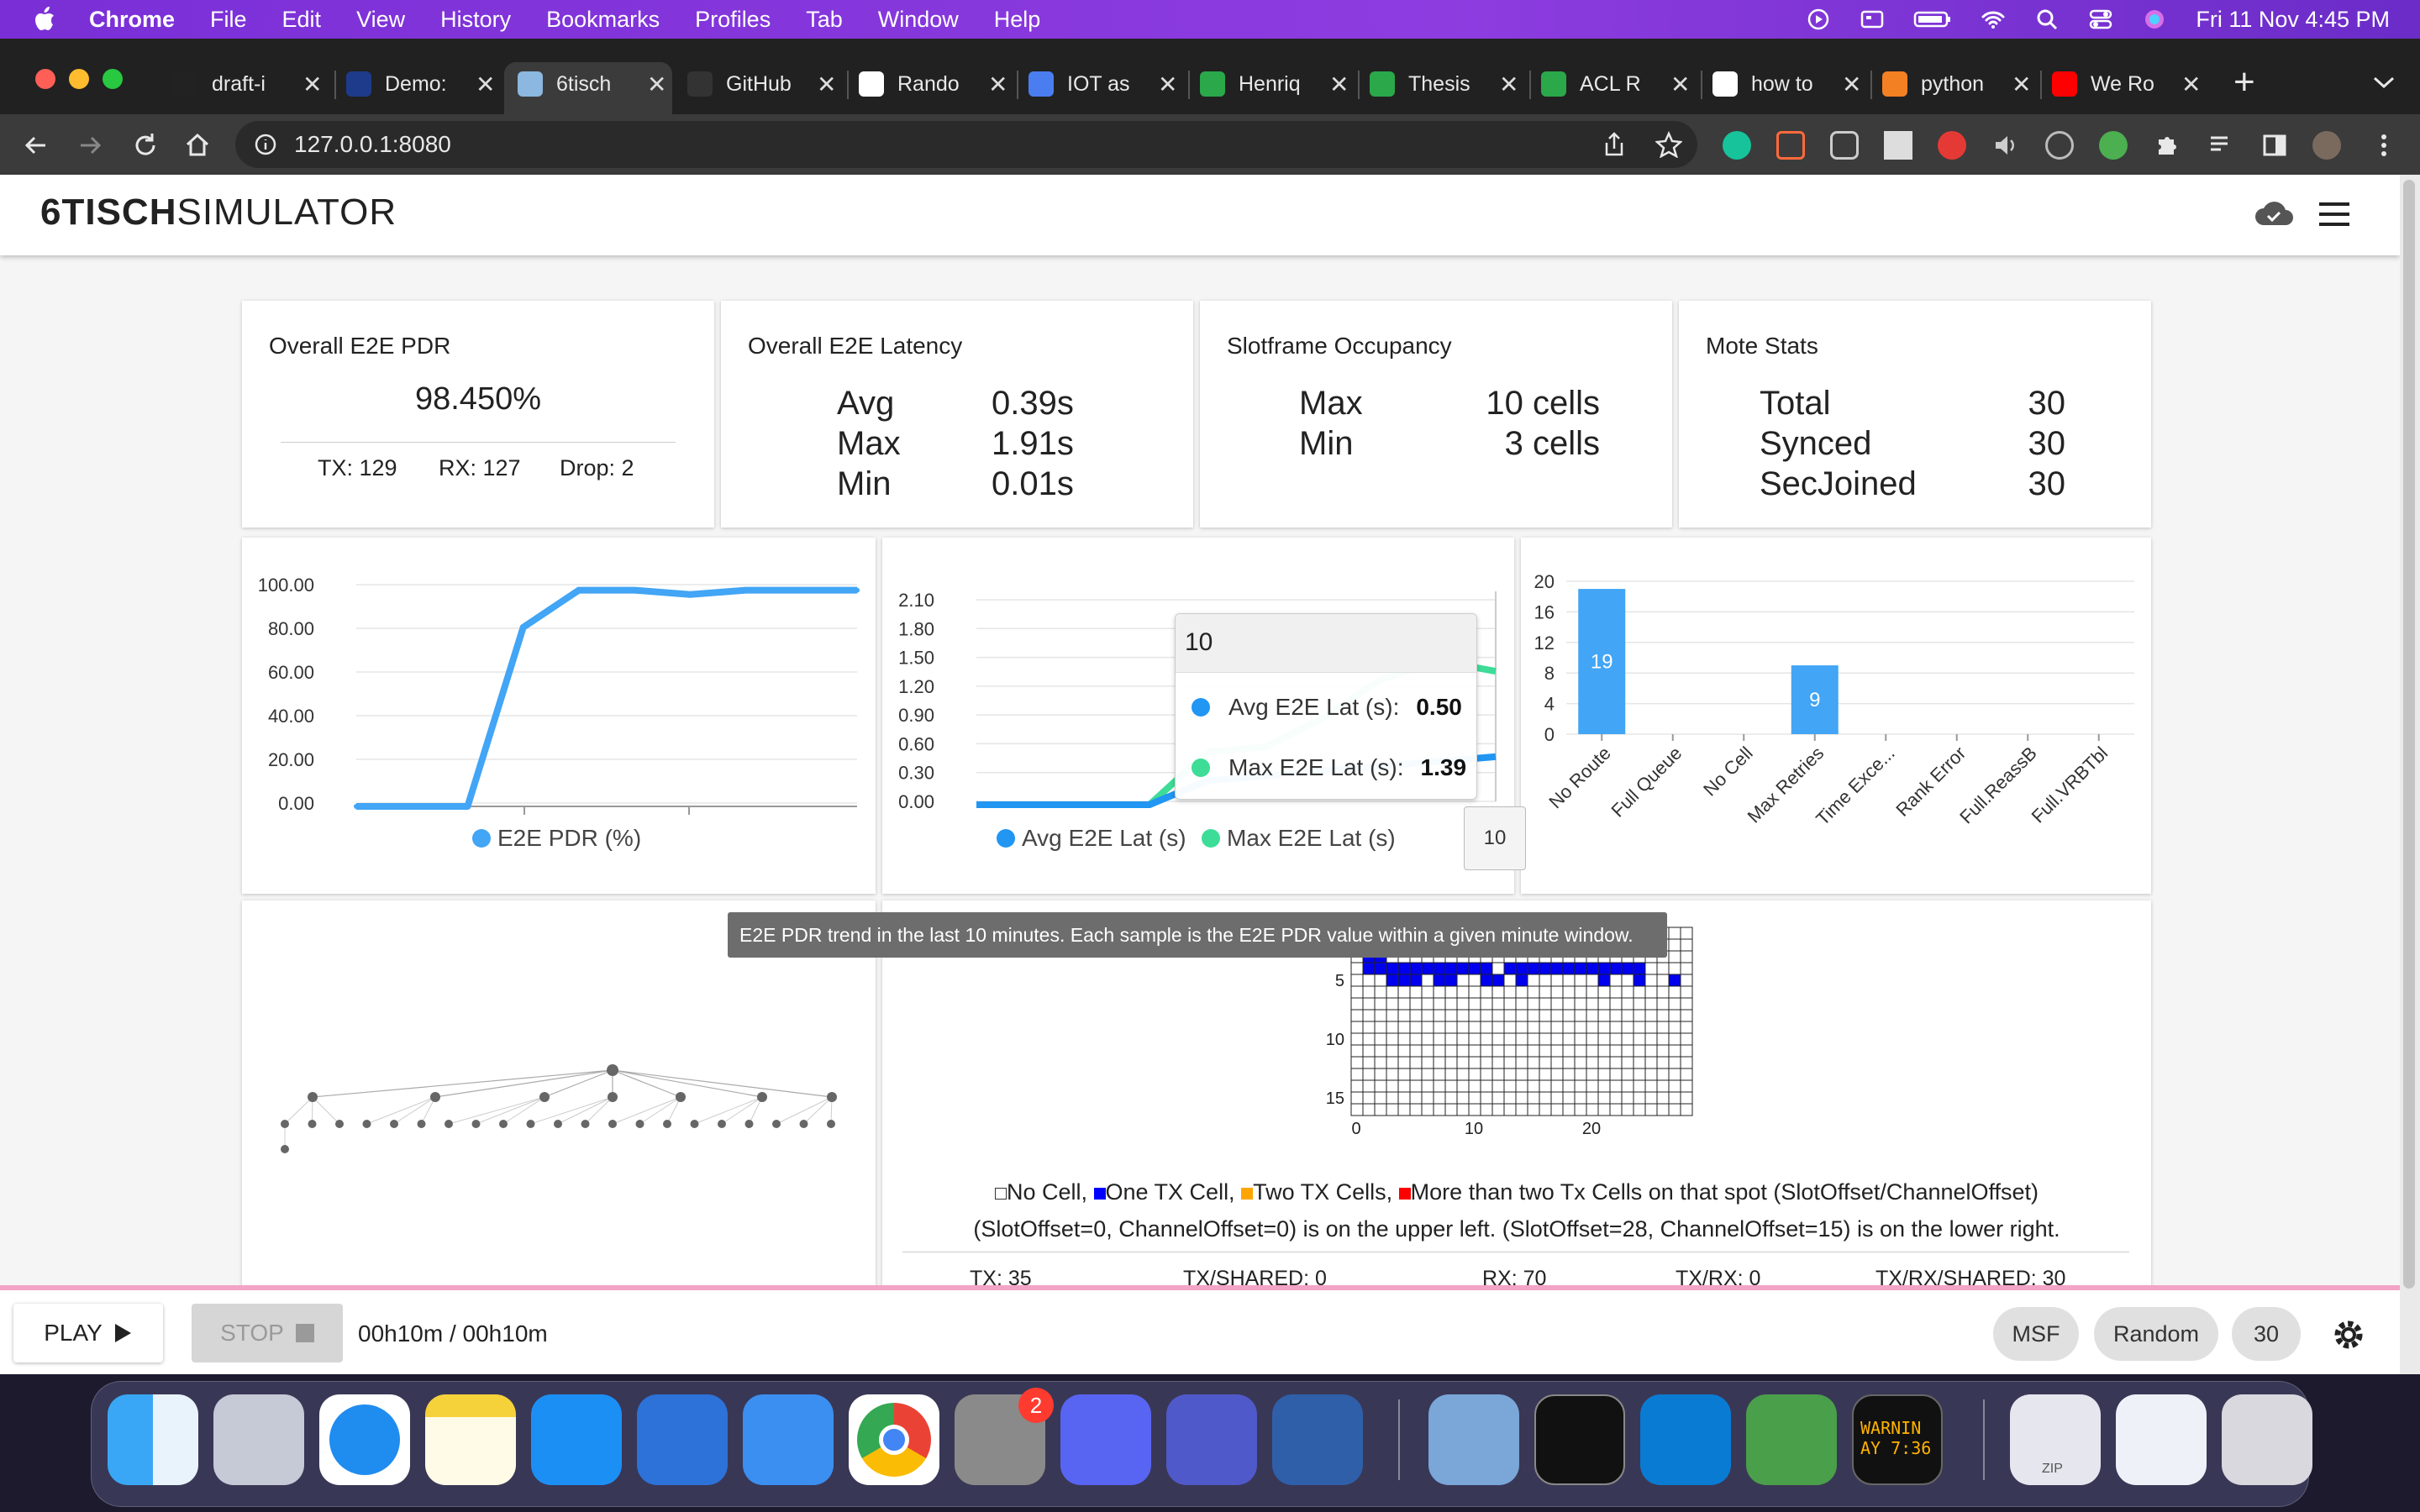  Describe the element at coordinates (788, 1439) in the screenshot. I see `calculator-icon` at that location.